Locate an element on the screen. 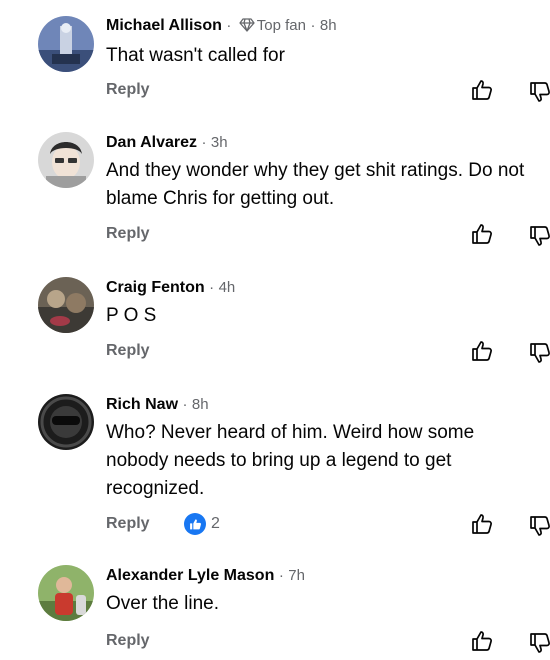  comment-text: Over the line. is located at coordinates (162, 603).